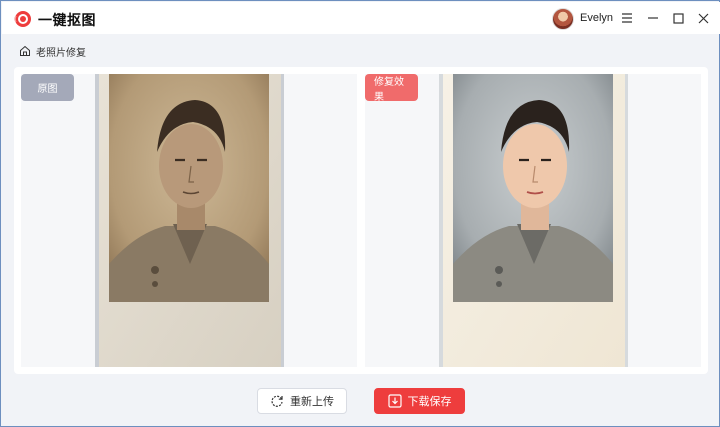  I want to click on minimize-icon, so click(653, 18).